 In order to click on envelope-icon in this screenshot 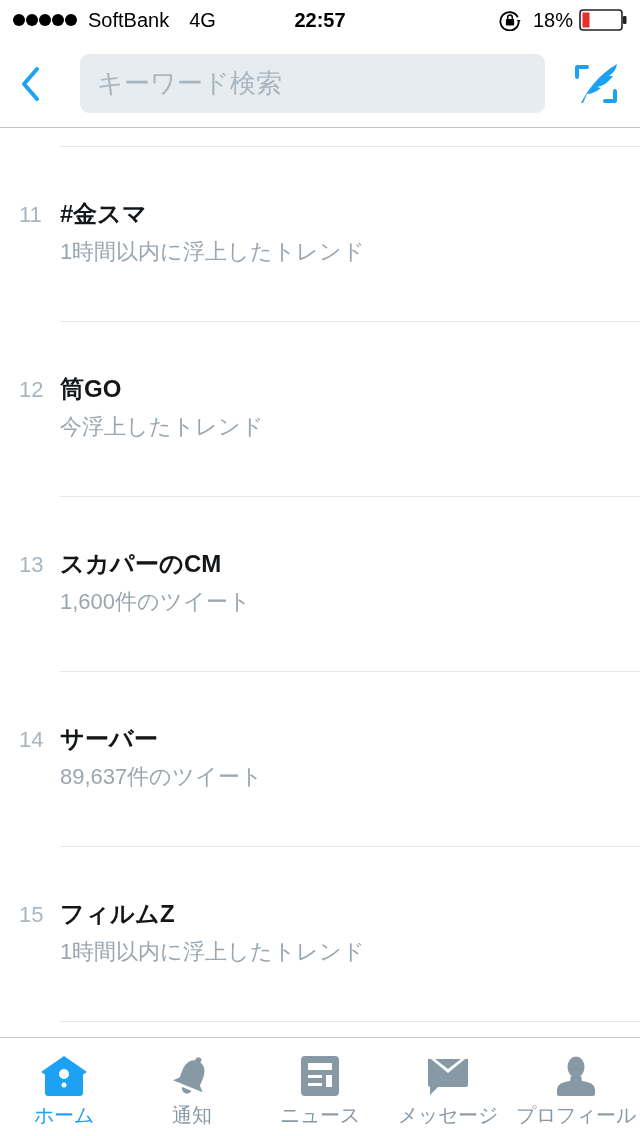, I will do `click(448, 1076)`.